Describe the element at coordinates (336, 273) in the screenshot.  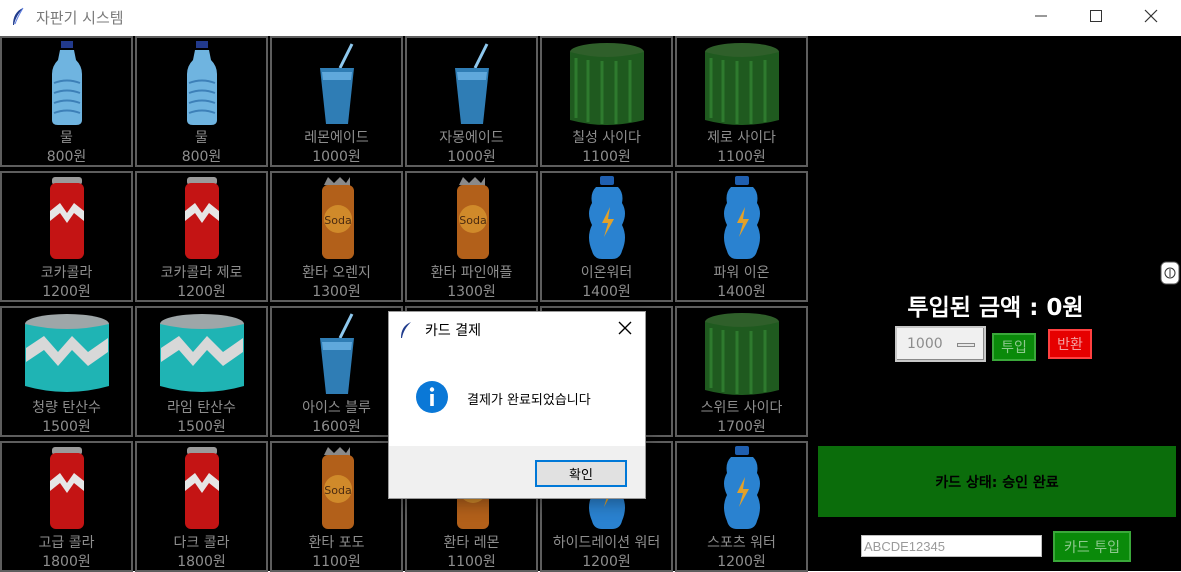
I see `product-name: 환타 오렌지` at that location.